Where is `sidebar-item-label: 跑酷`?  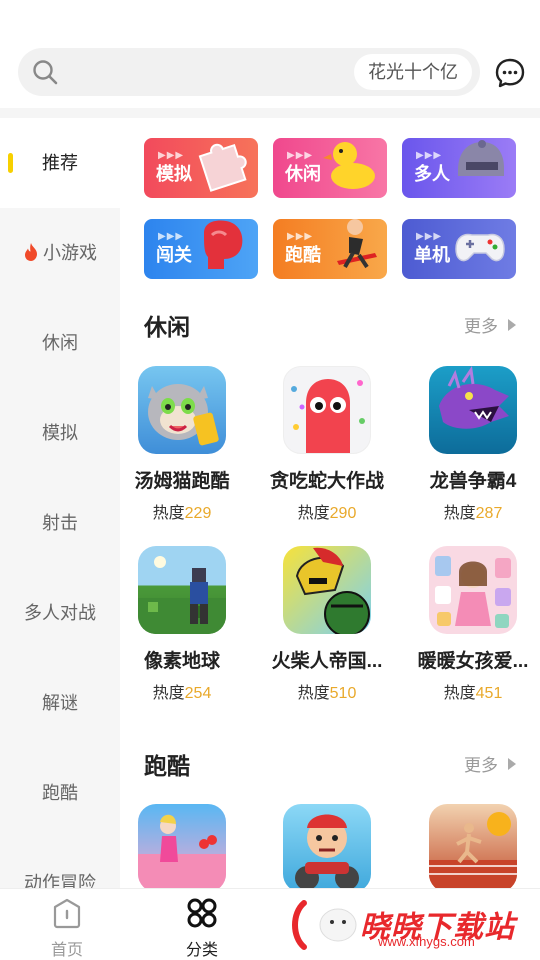
sidebar-item-label: 跑酷 is located at coordinates (60, 793).